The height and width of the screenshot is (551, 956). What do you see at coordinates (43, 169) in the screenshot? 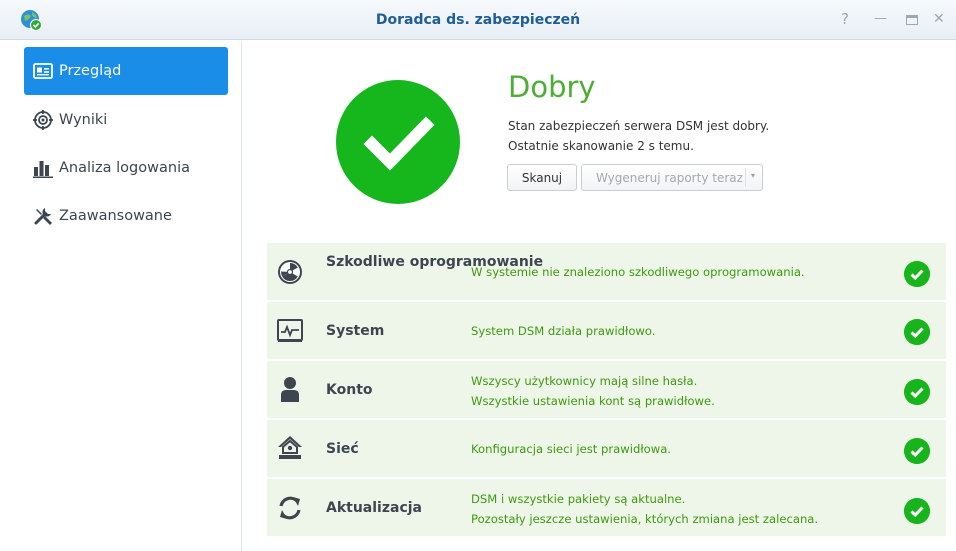
I see `bar-chart-icon` at bounding box center [43, 169].